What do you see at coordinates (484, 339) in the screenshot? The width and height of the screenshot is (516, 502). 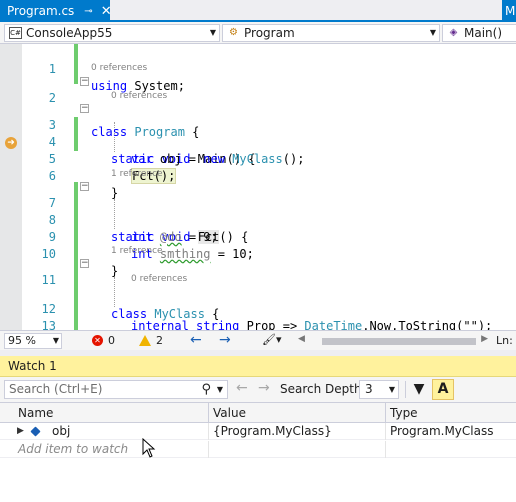 I see `scroll-right-icon: ▶` at bounding box center [484, 339].